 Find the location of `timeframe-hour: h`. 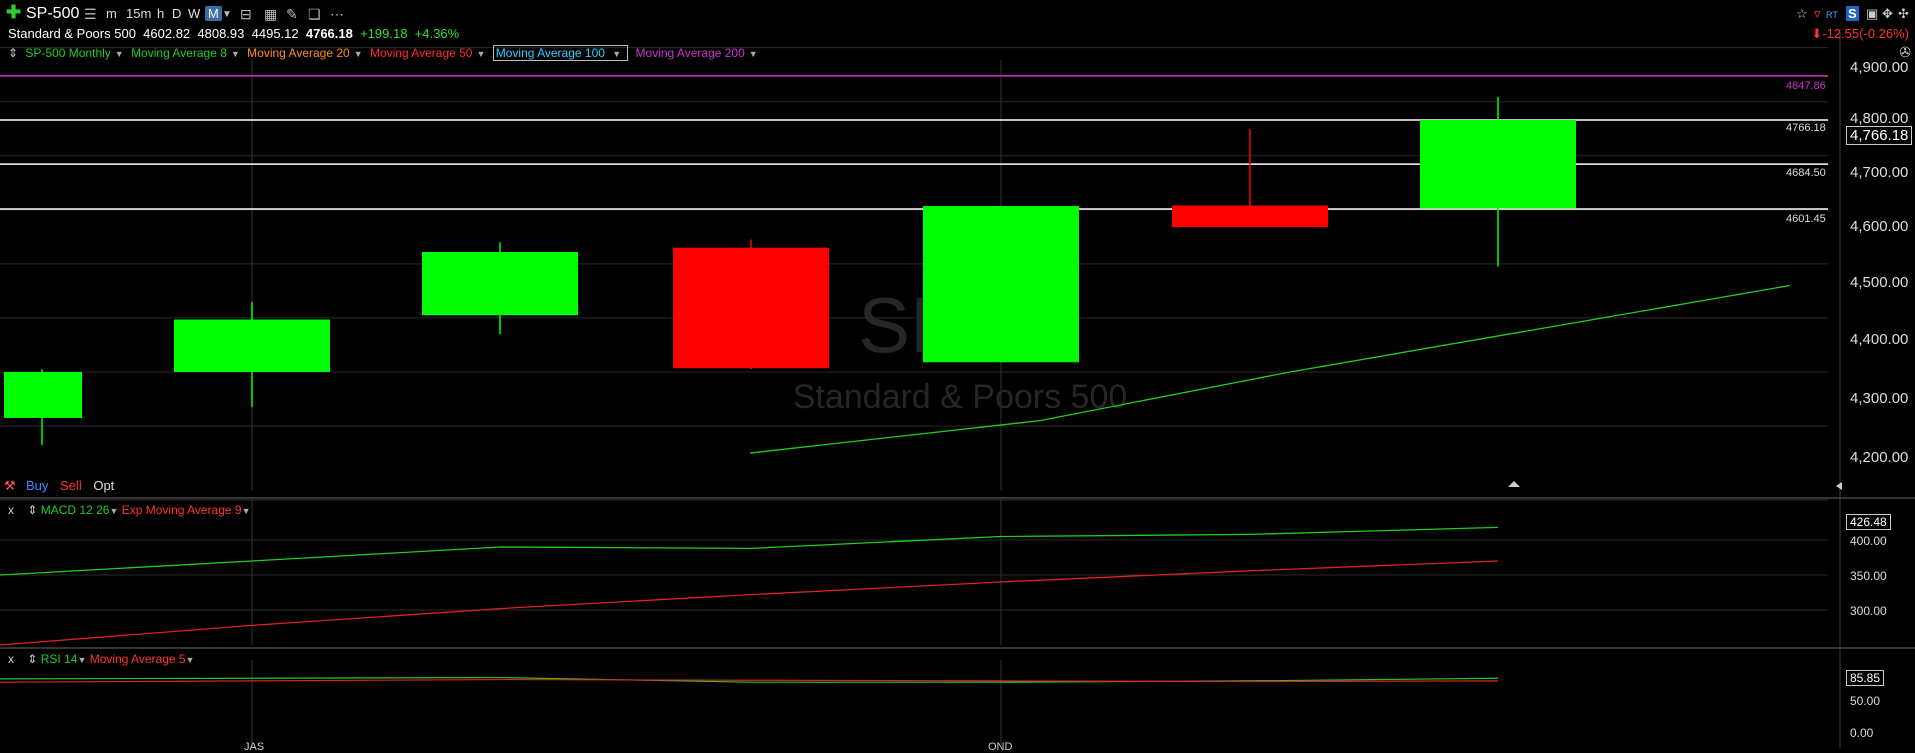

timeframe-hour: h is located at coordinates (160, 13).